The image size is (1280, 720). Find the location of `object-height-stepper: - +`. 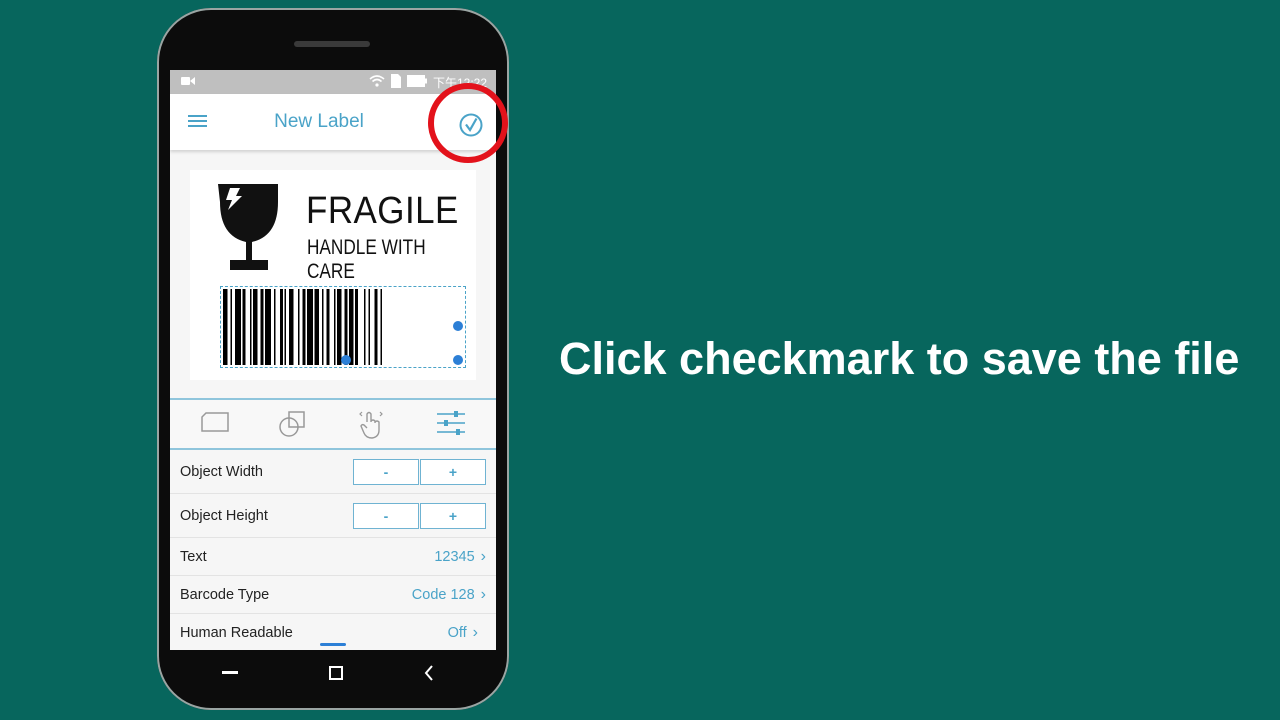

object-height-stepper: - + is located at coordinates (419, 515).